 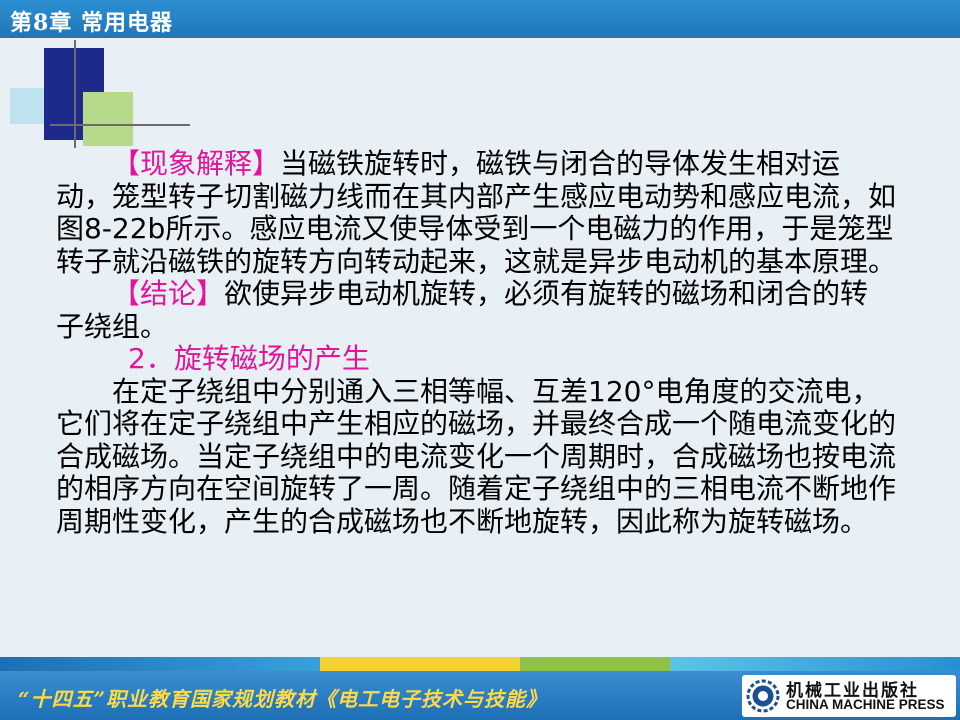 I want to click on gear-emblem-icon, so click(x=763, y=696).